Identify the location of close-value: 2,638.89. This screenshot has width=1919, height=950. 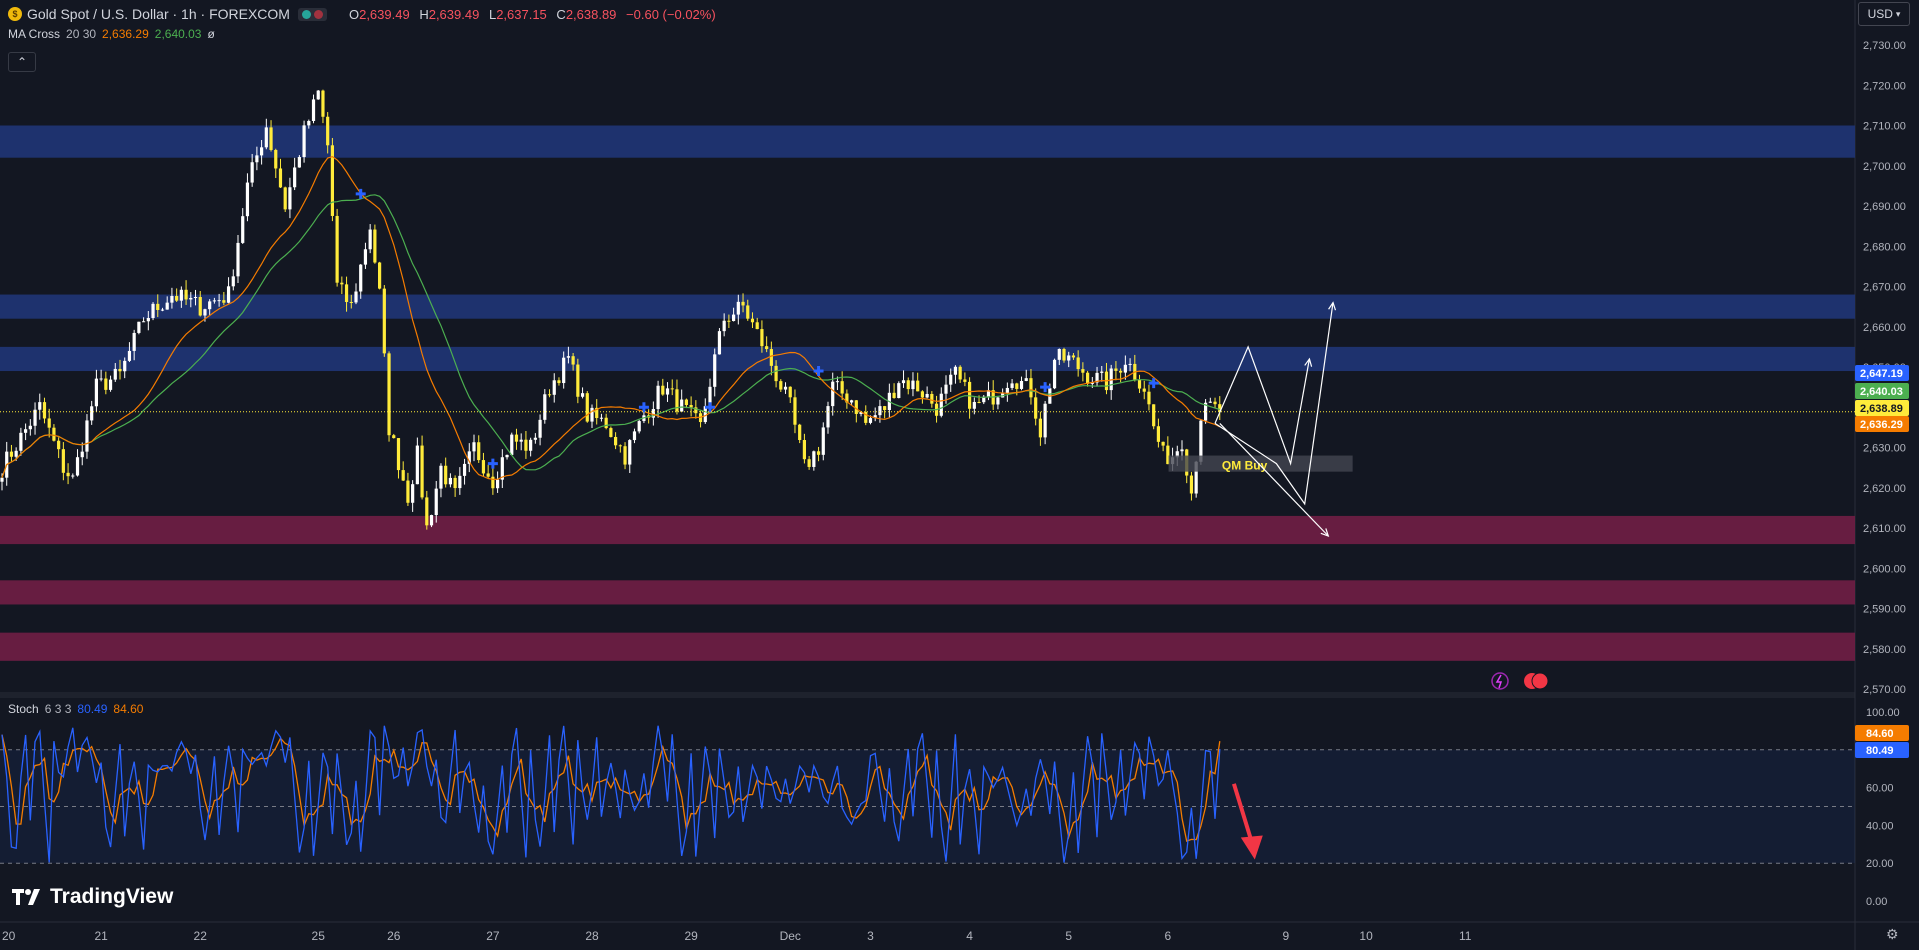
(591, 14).